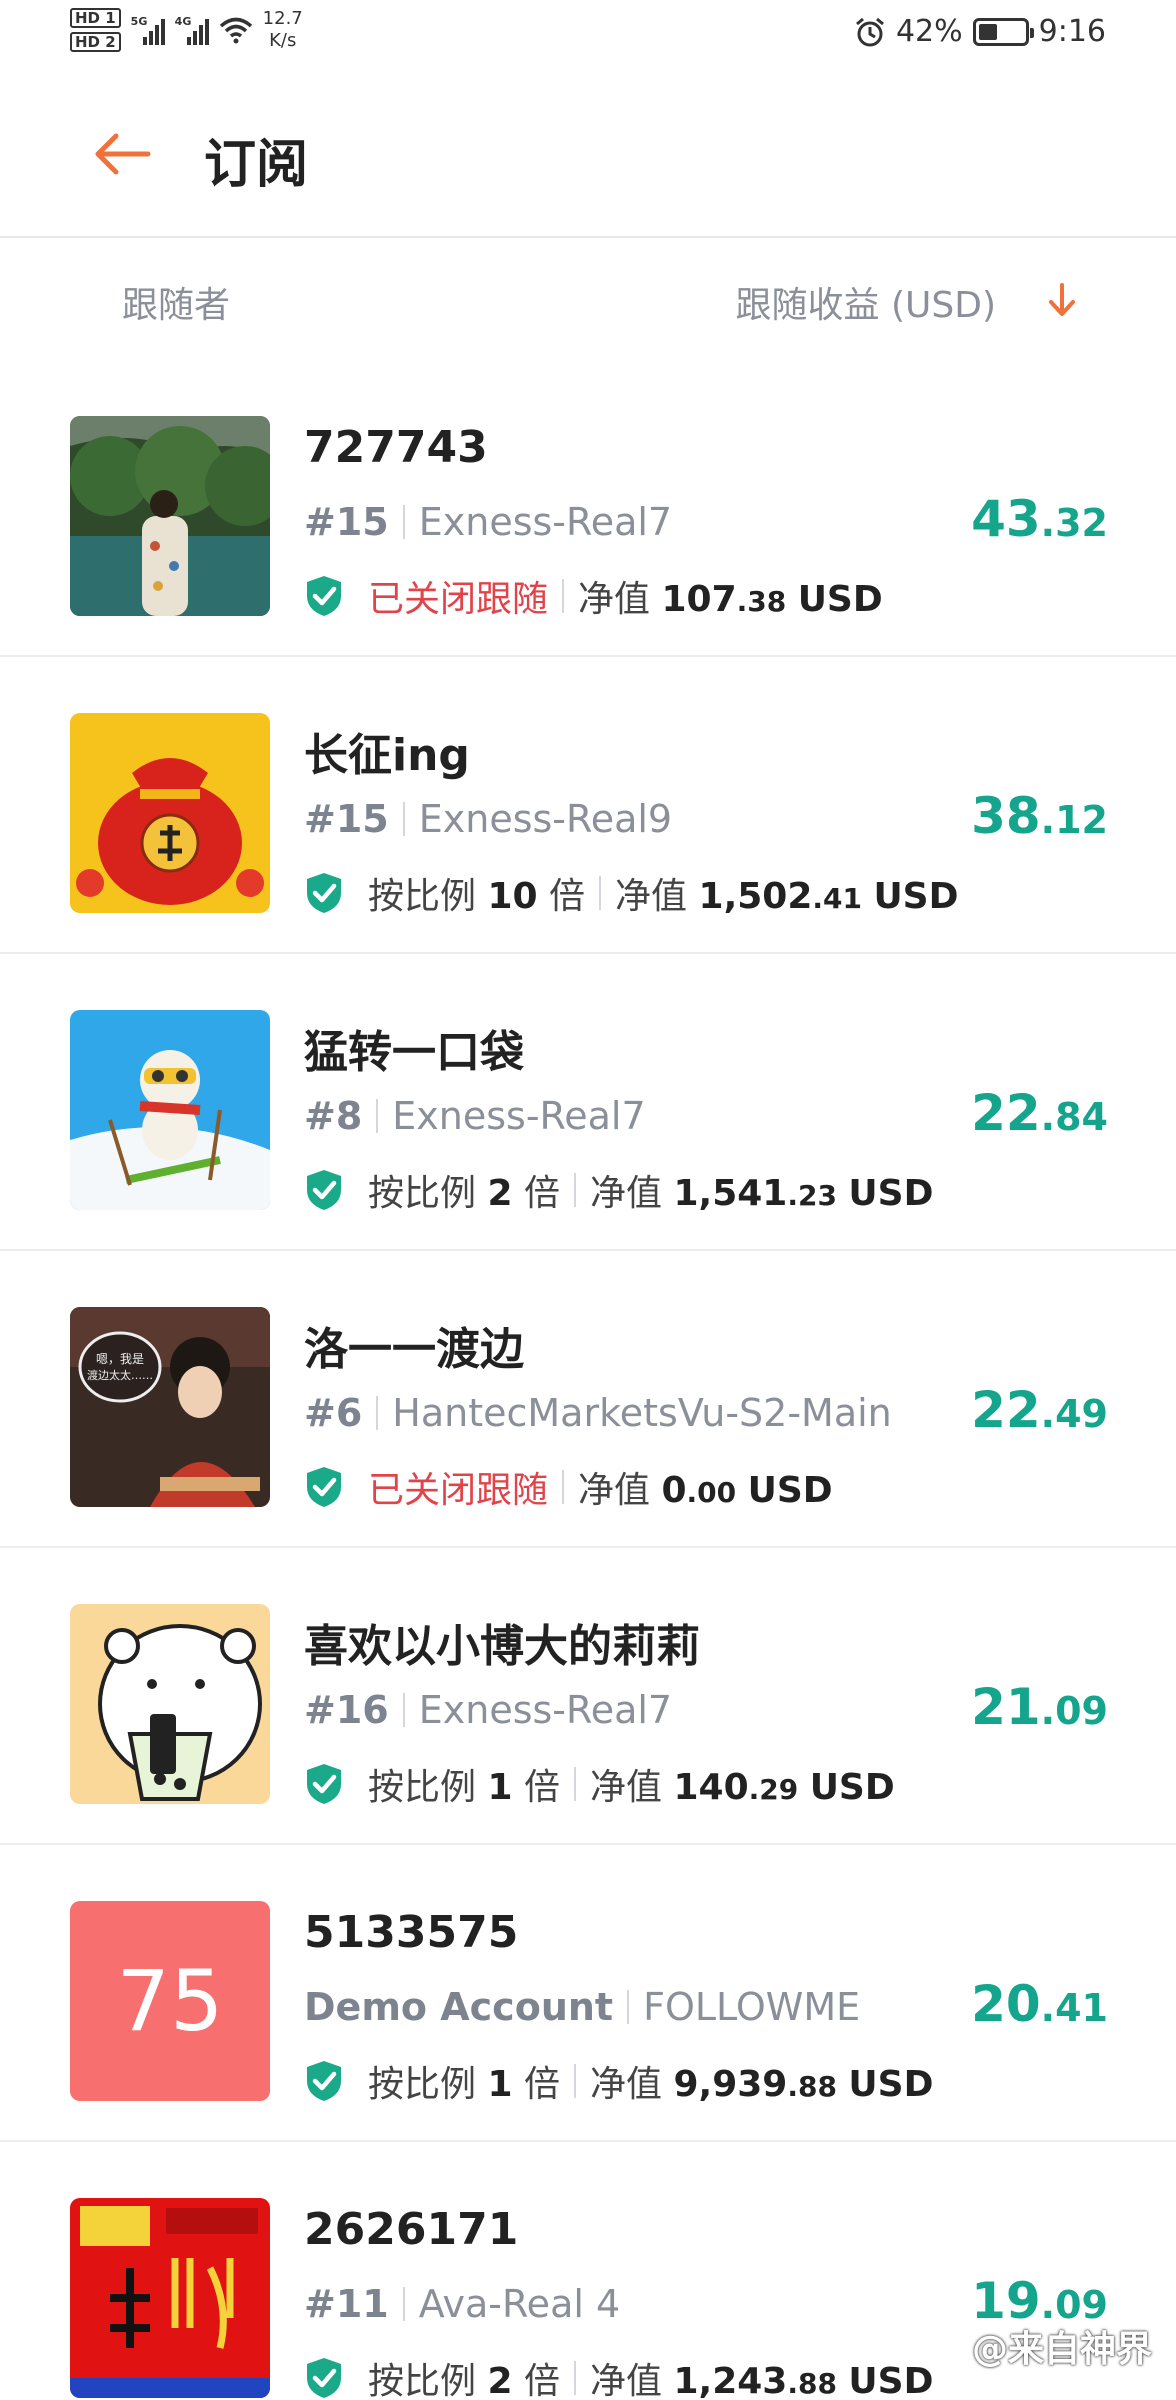  Describe the element at coordinates (987, 31) in the screenshot. I see `battery-fill` at that location.